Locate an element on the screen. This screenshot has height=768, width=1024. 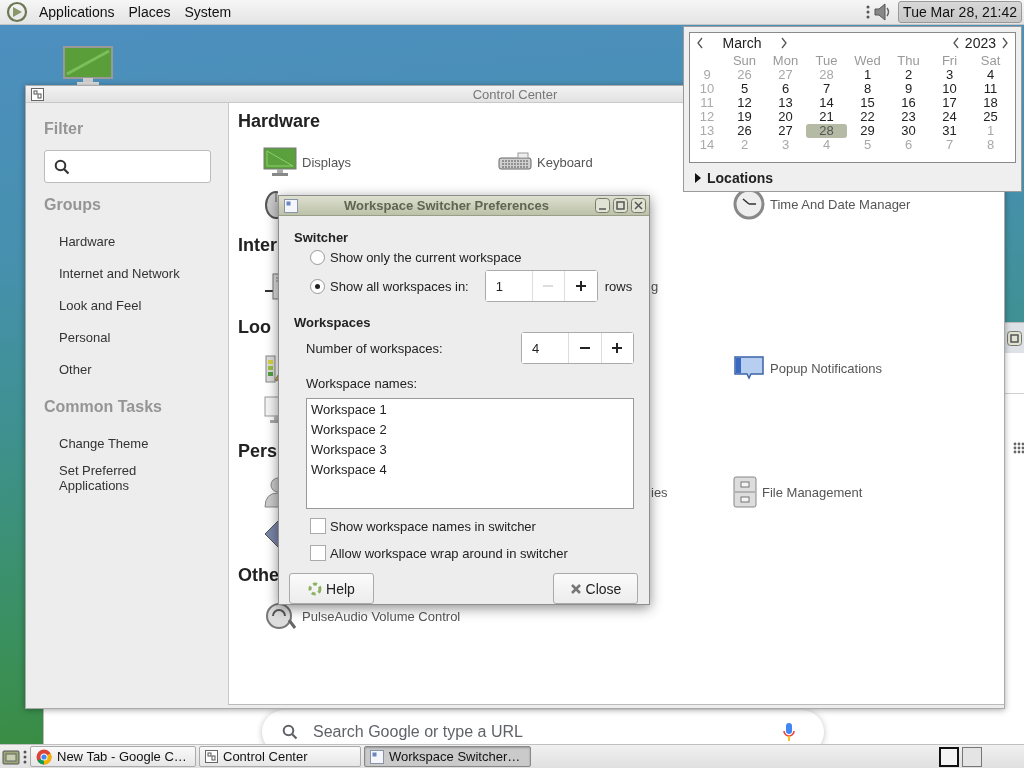
calendar-day: 25 is located at coordinates (990, 117).